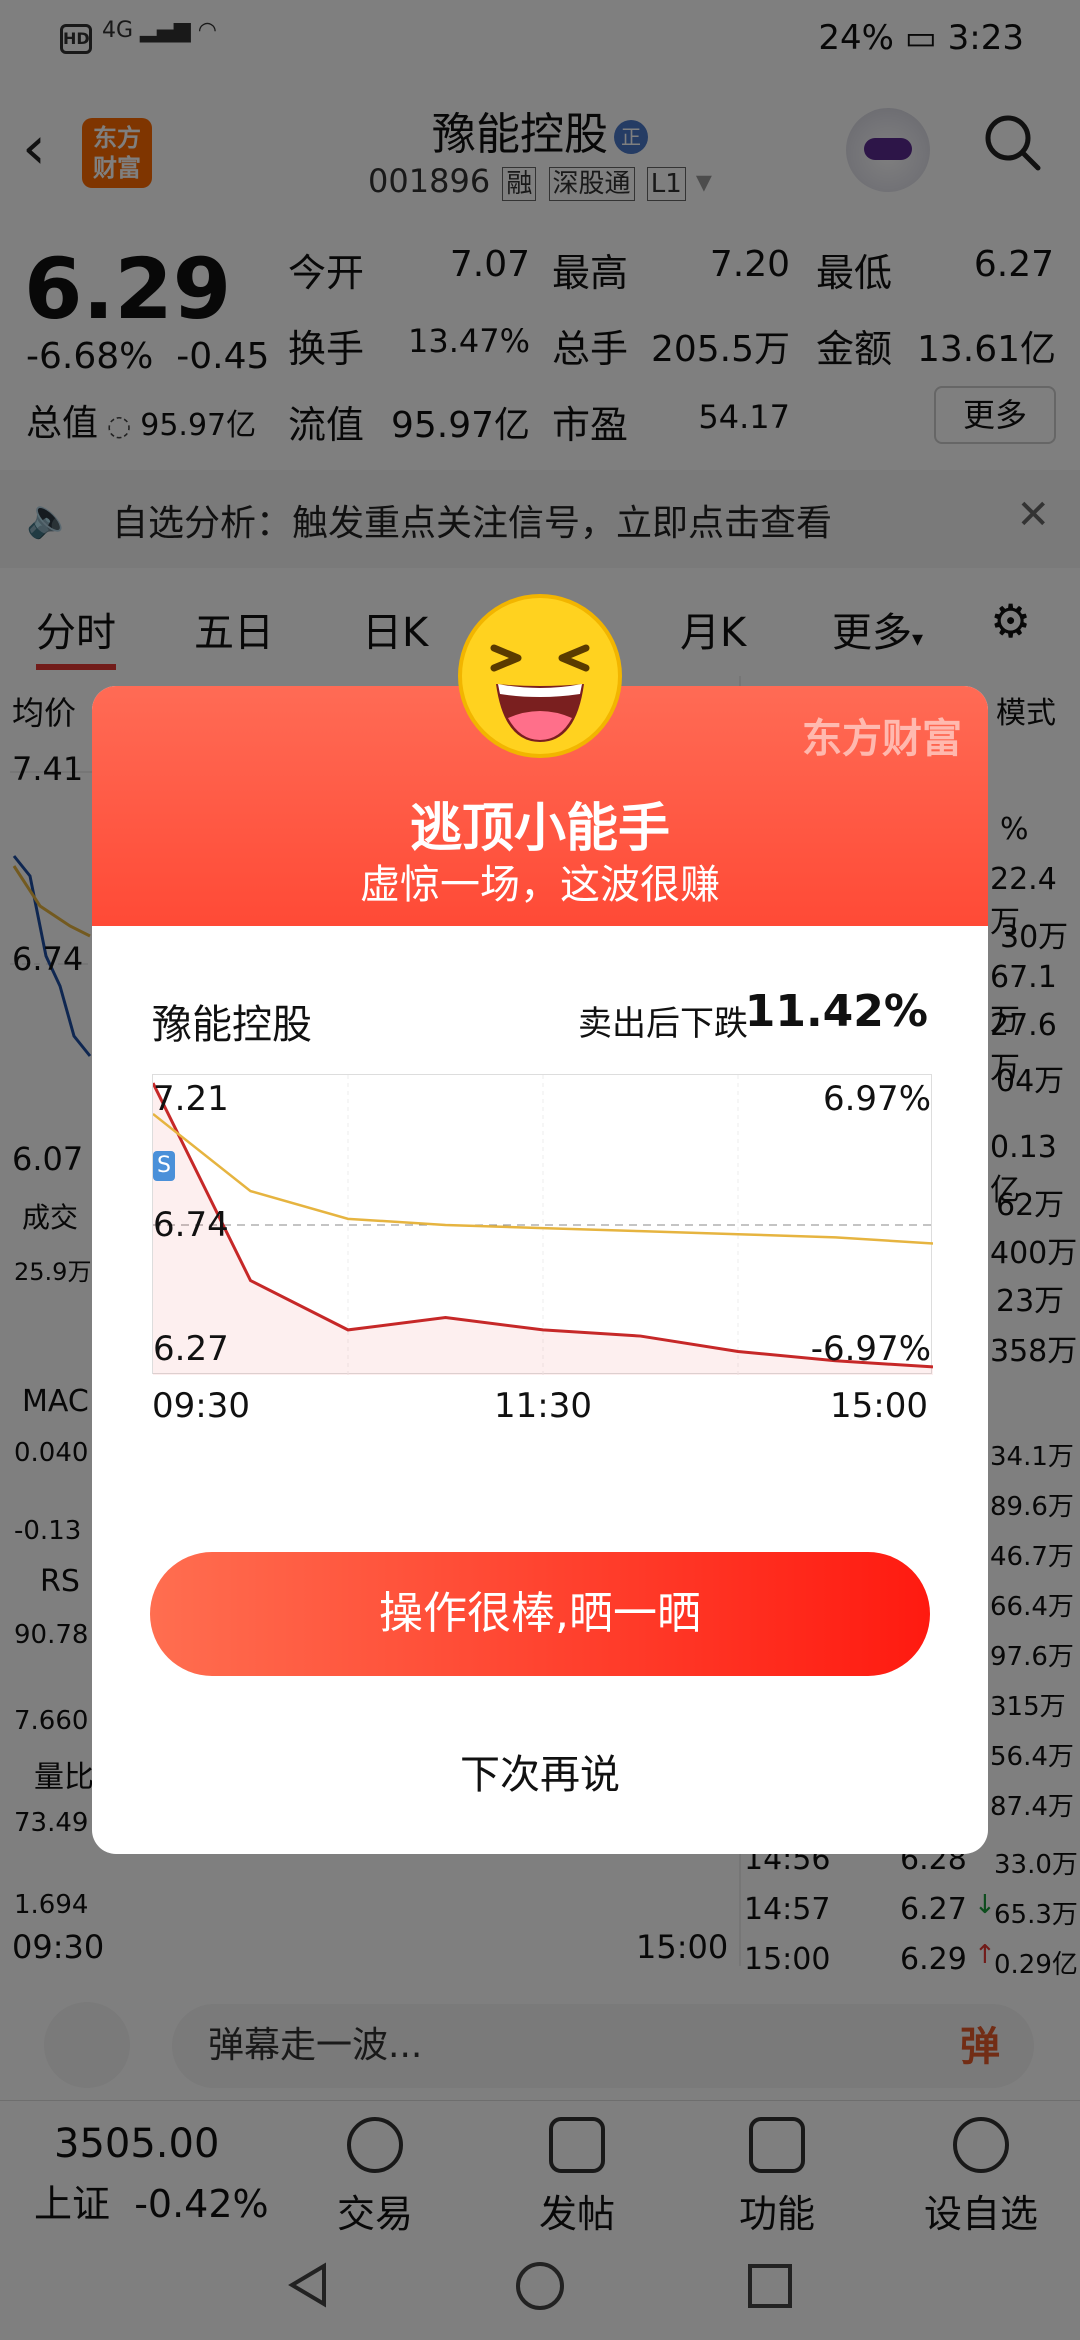 Image resolution: width=1080 pixels, height=2340 pixels. Describe the element at coordinates (540, 885) in the screenshot. I see `dialog-subtitle: 虚惊一场，这波很赚` at that location.